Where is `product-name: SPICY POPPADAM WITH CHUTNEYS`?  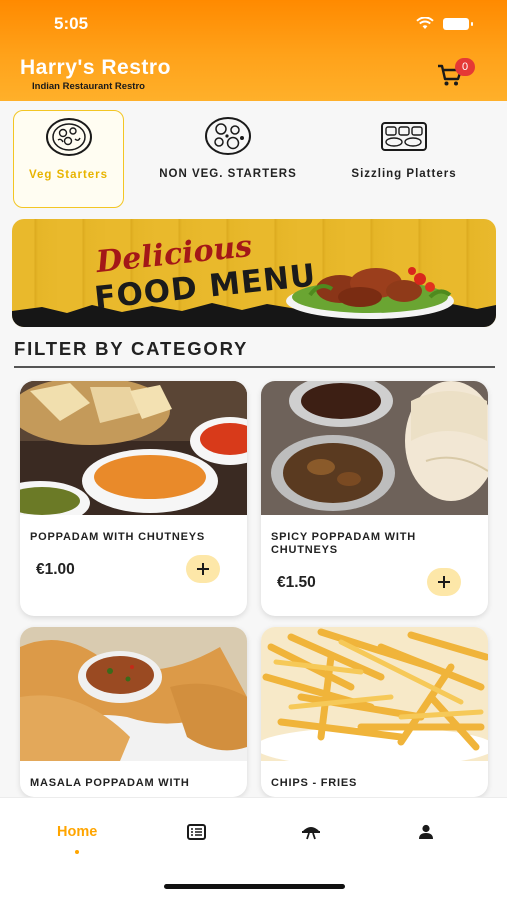
product-name: SPICY POPPADAM WITH CHUTNEYS is located at coordinates (343, 543).